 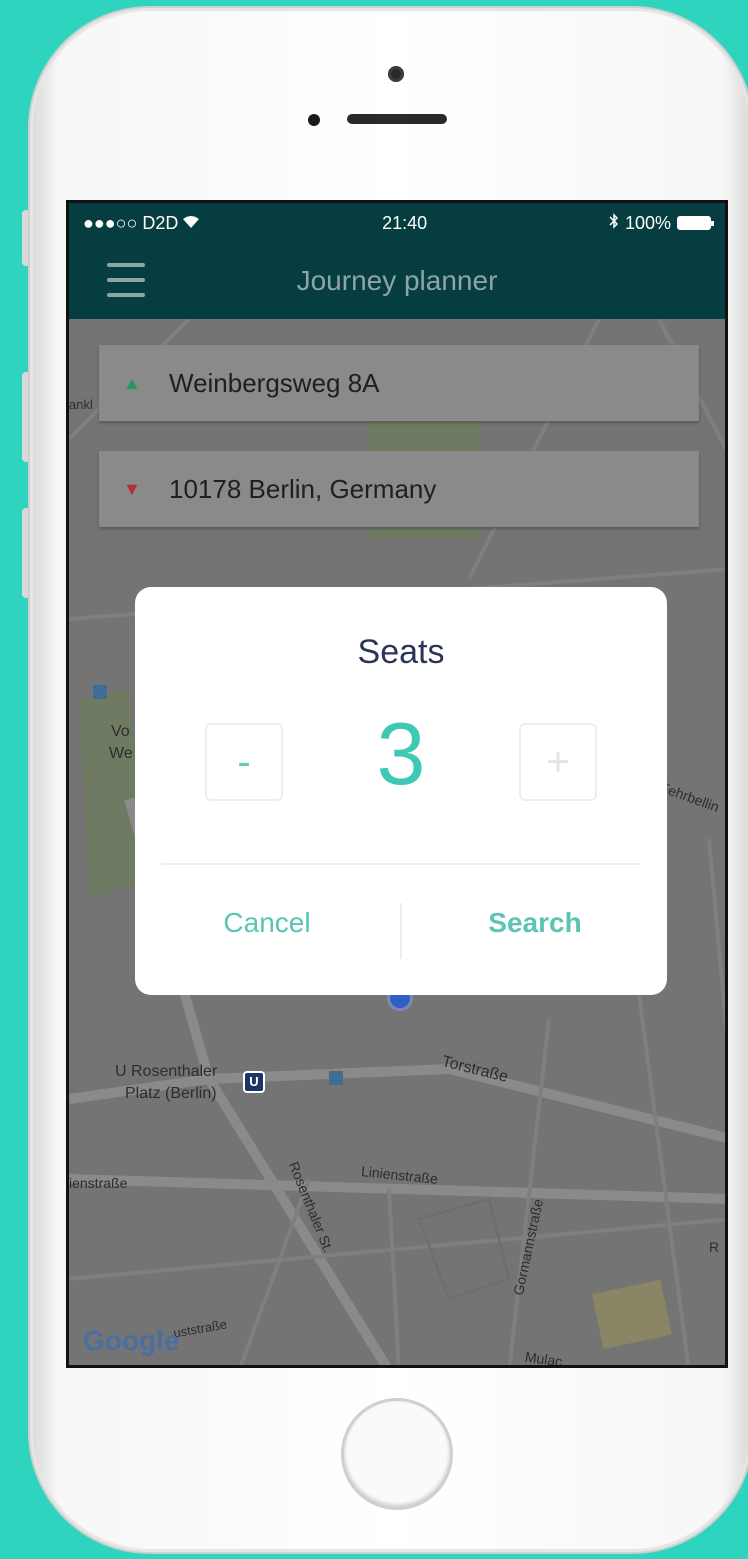 I want to click on speaker-grille, so click(x=397, y=119).